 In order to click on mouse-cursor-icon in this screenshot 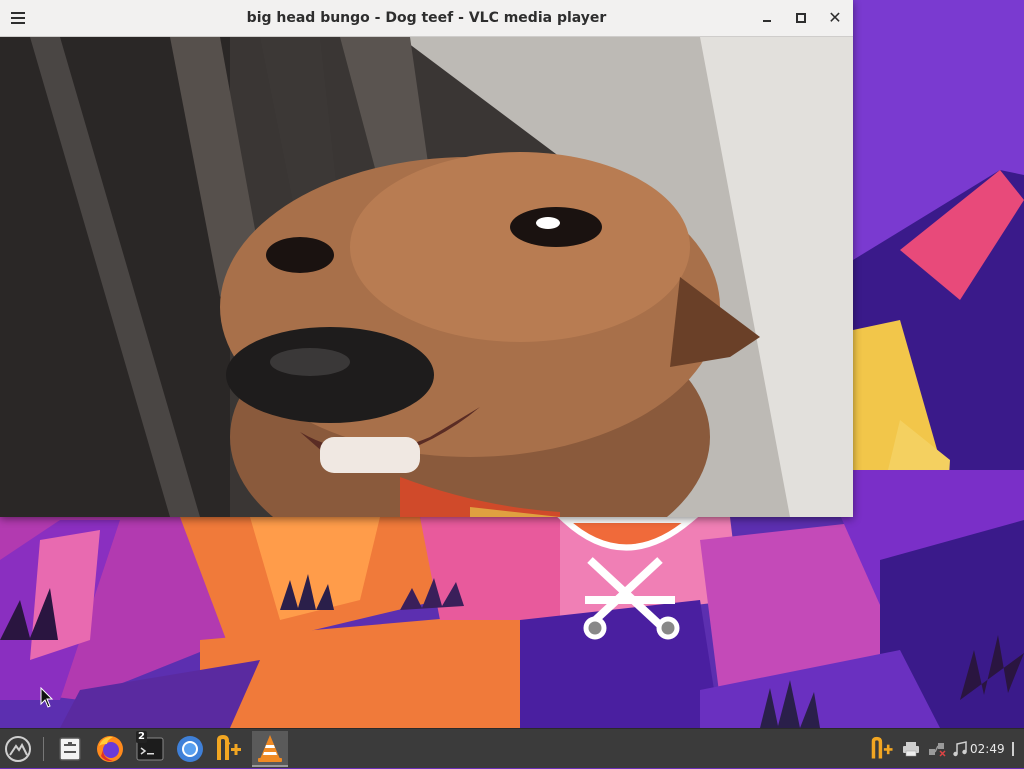, I will do `click(47, 697)`.